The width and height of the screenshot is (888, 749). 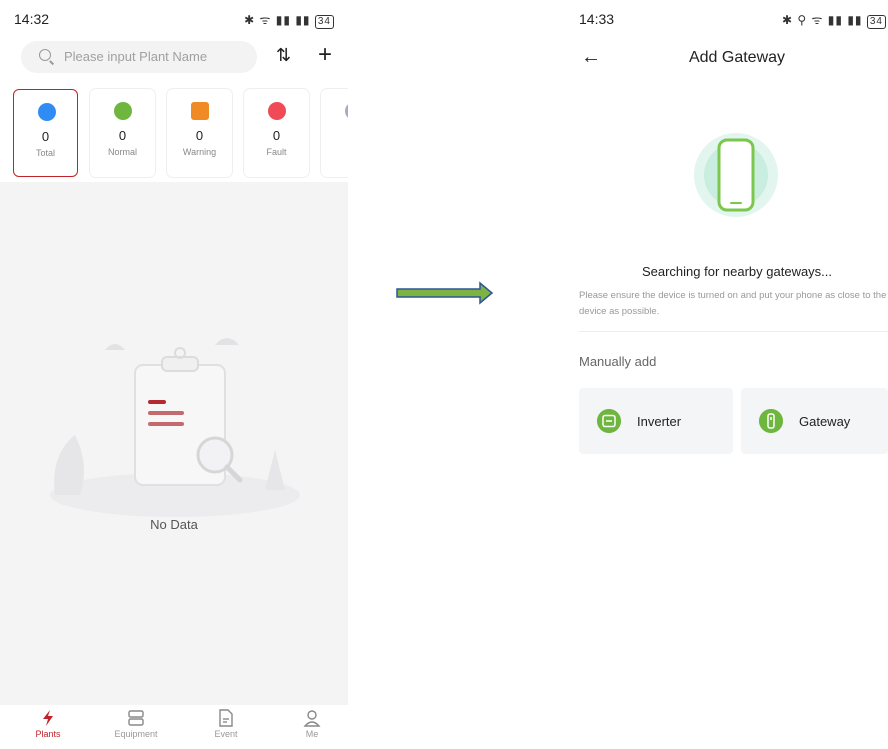 What do you see at coordinates (48, 734) in the screenshot?
I see `tab-label: Plants` at bounding box center [48, 734].